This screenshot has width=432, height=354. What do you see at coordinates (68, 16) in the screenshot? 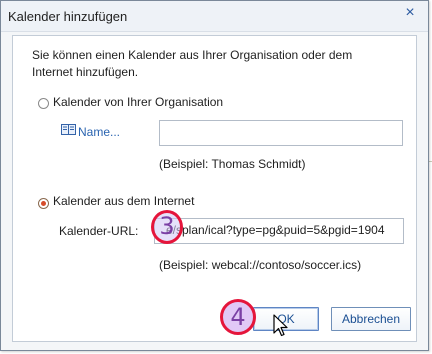
I see `dialog-title: Kalender hinzufügen` at bounding box center [68, 16].